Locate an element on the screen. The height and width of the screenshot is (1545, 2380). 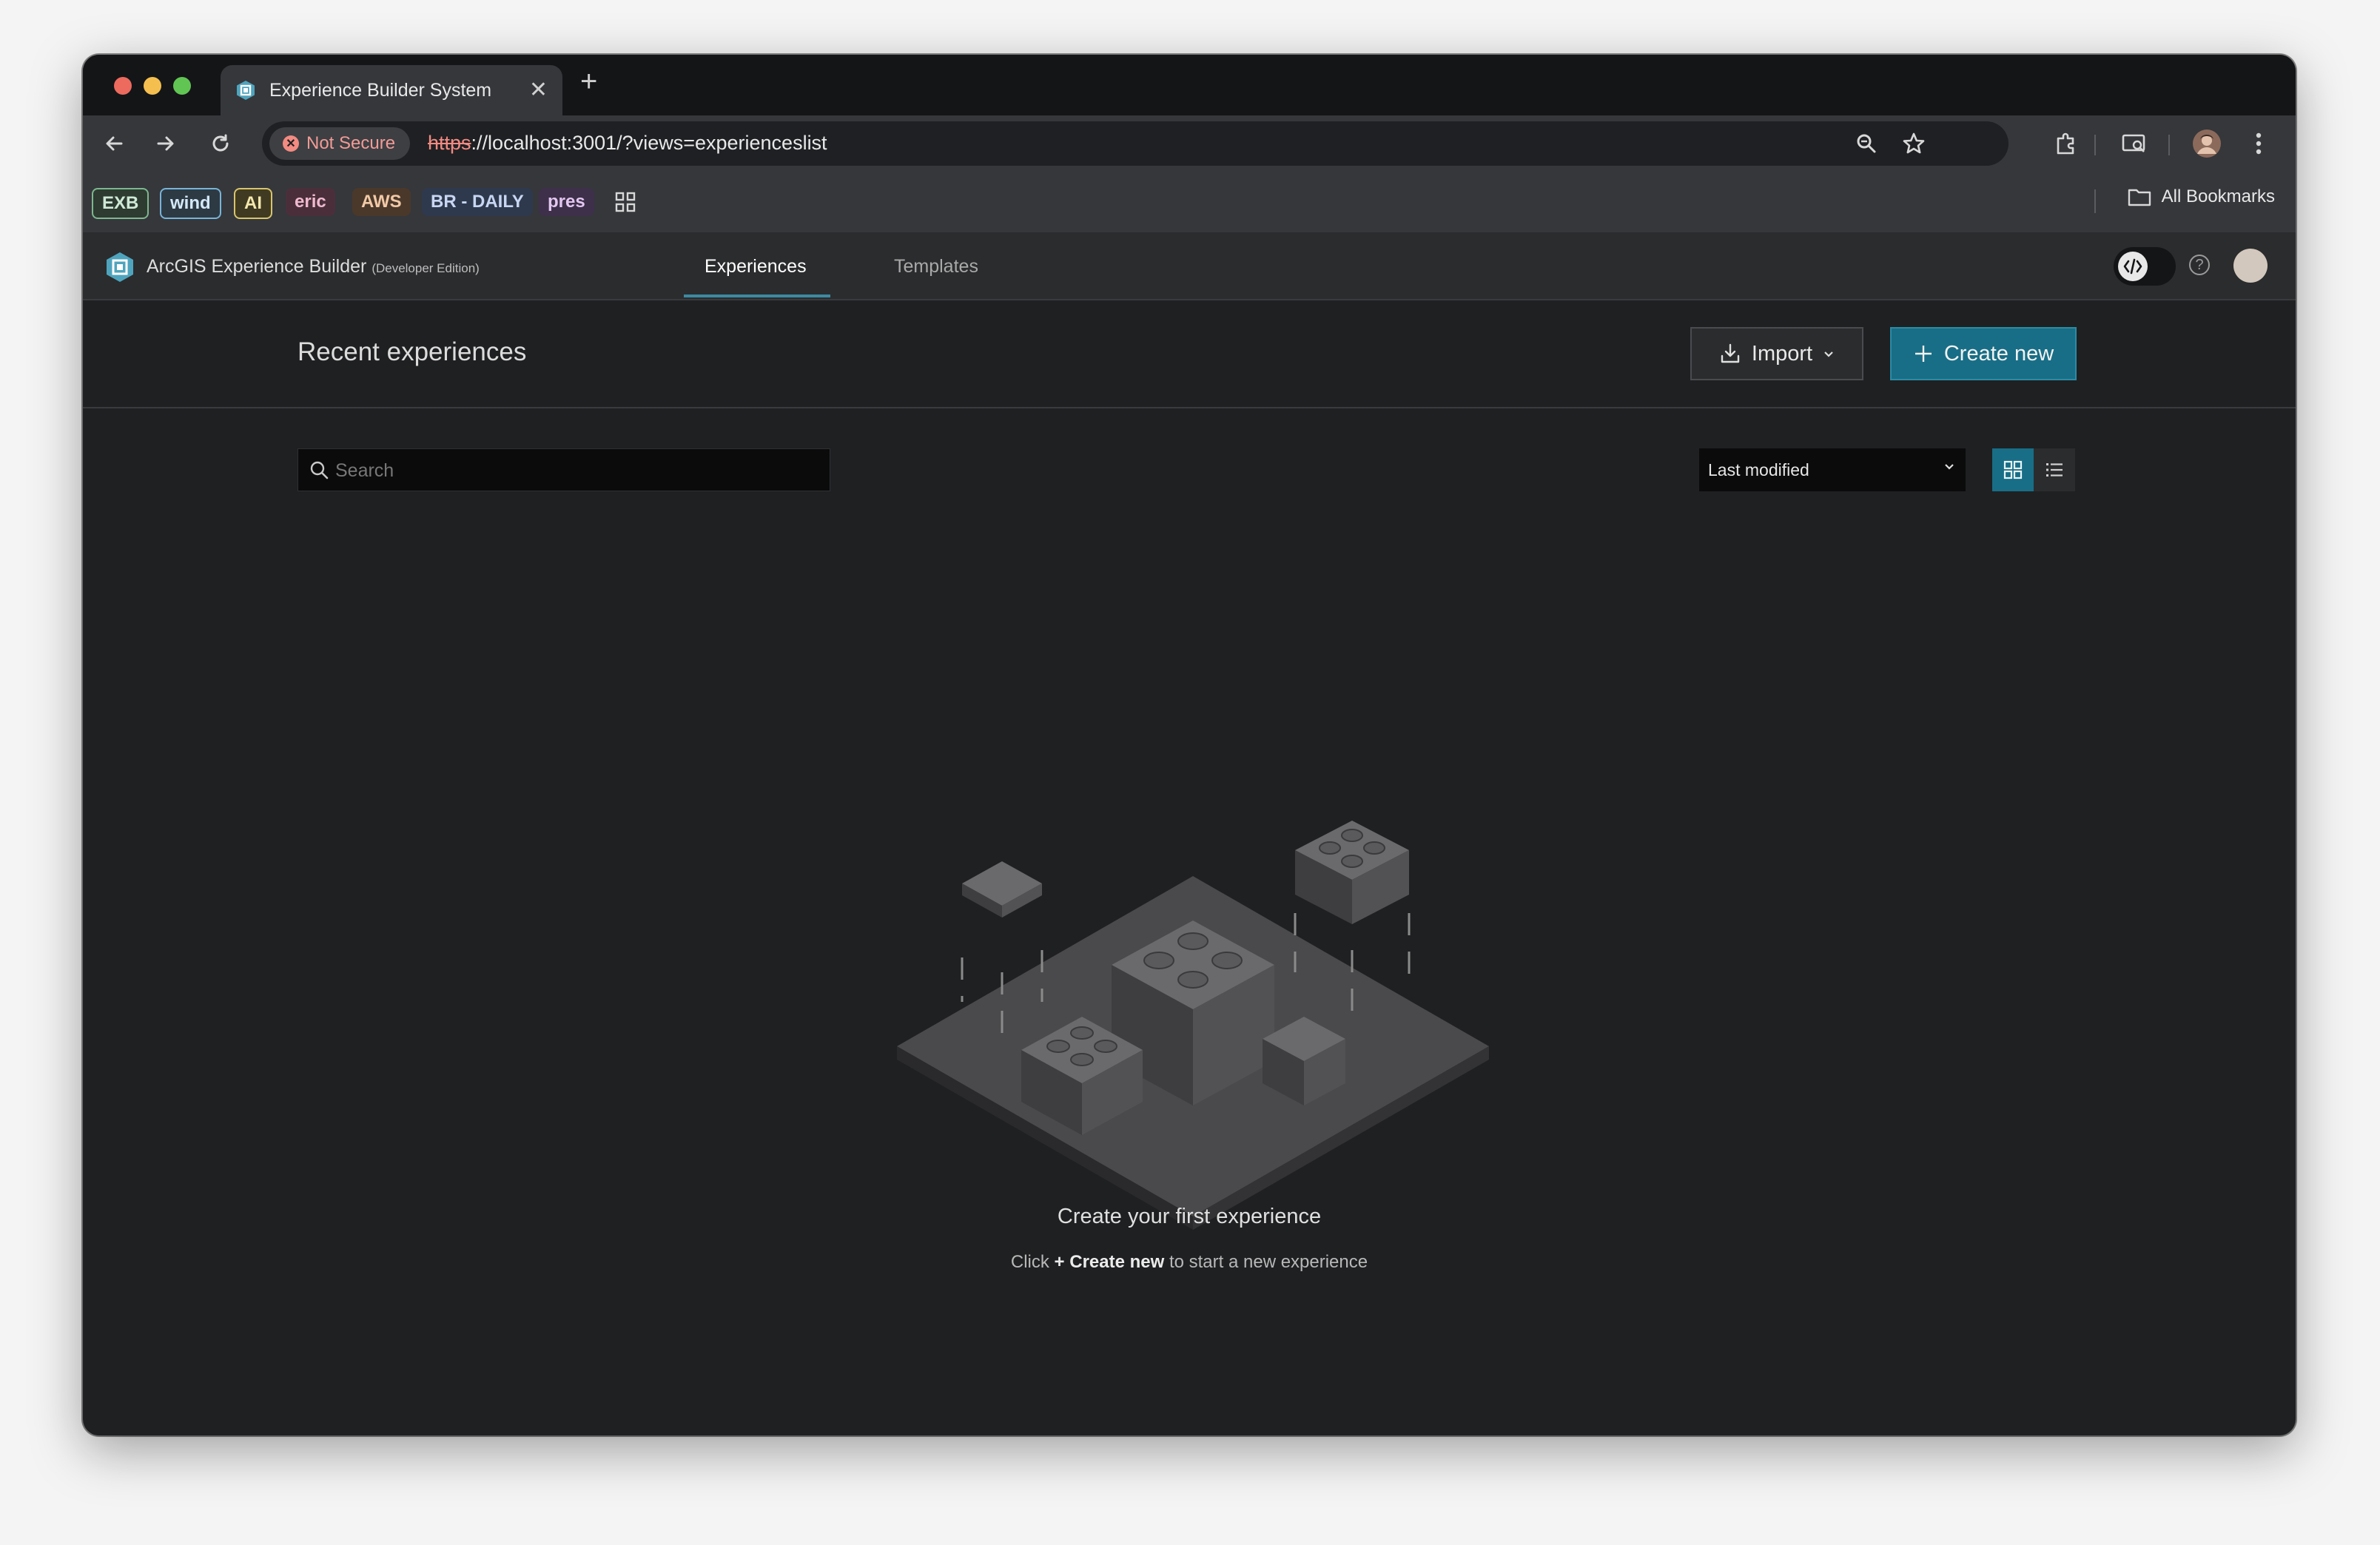
active-tab-indicator is located at coordinates (757, 295).